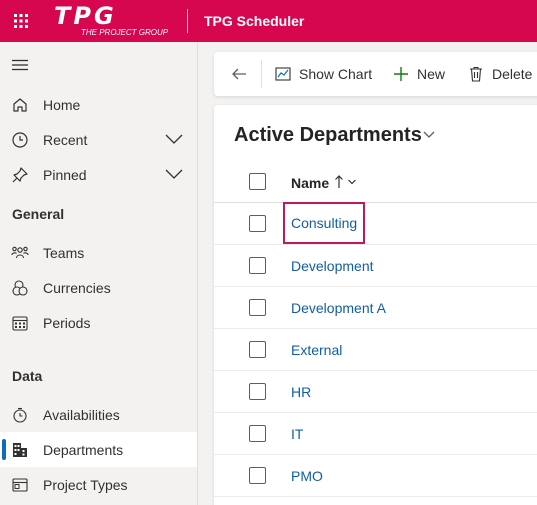 The height and width of the screenshot is (505, 537). I want to click on pin-icon, so click(20, 175).